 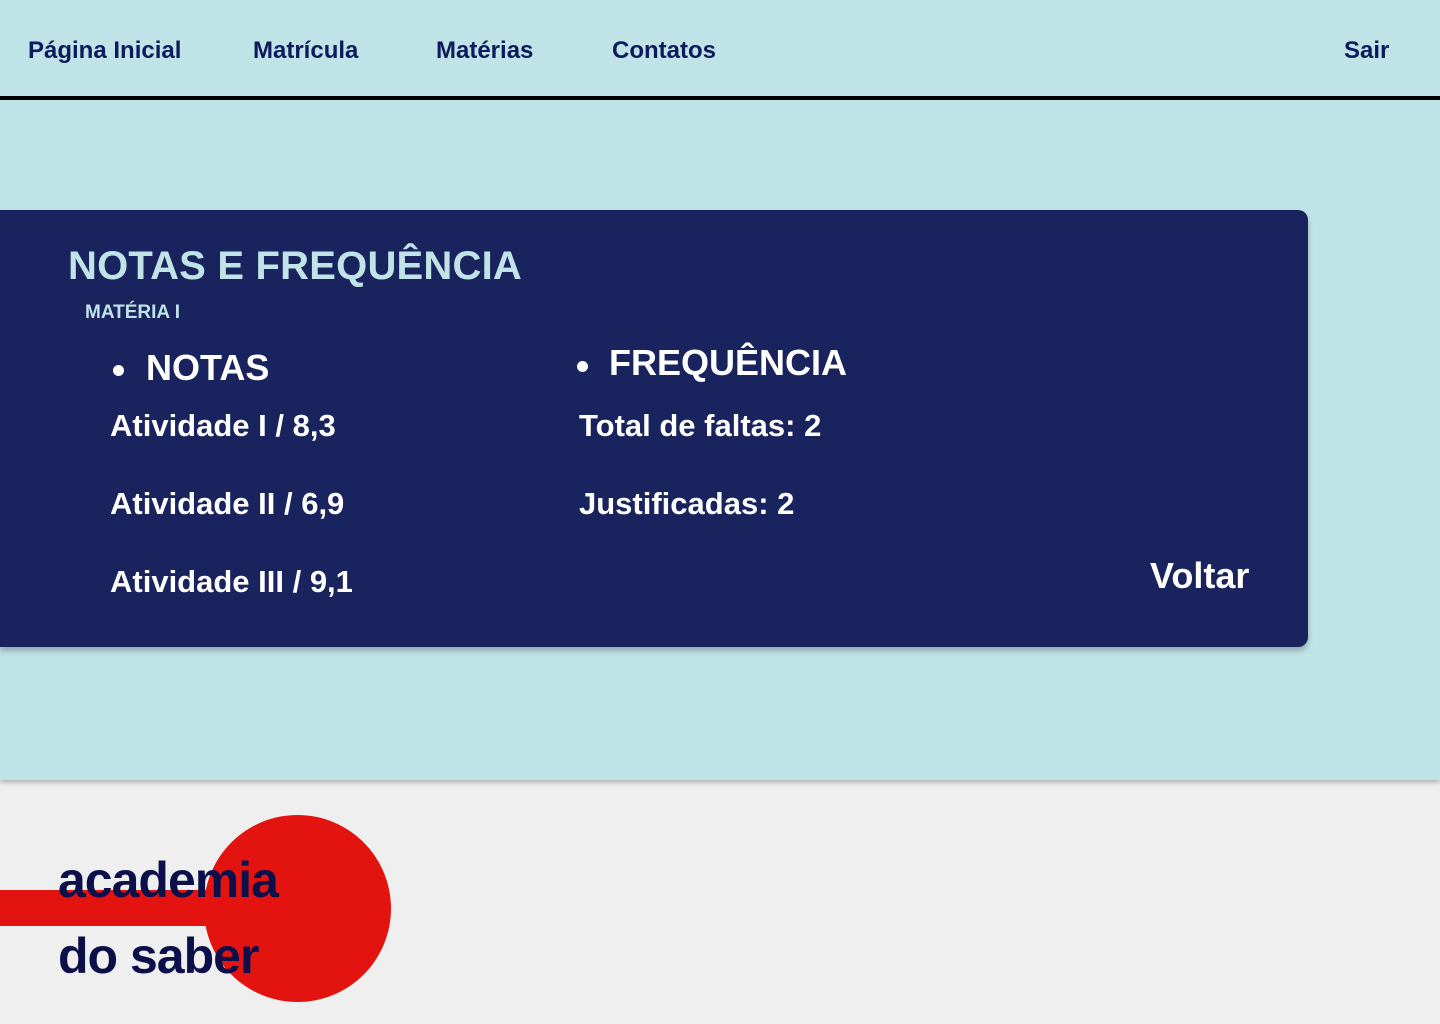 I want to click on absences-total: Total de faltas: 2, so click(x=700, y=425).